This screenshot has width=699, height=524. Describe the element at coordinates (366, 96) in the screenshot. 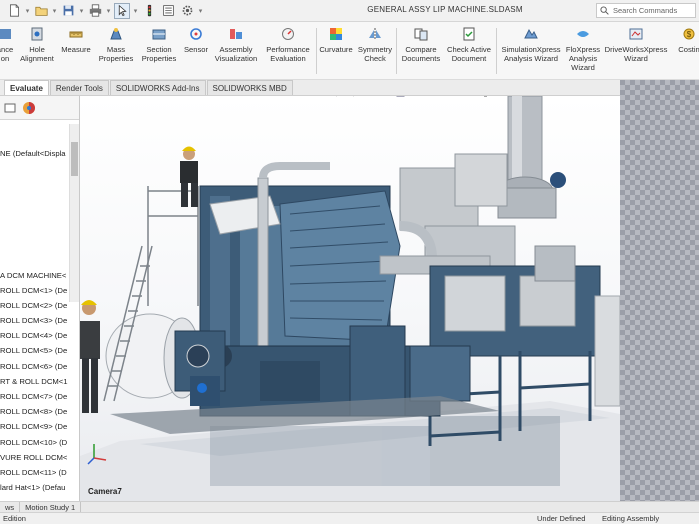

I see `previous-view-icon` at that location.